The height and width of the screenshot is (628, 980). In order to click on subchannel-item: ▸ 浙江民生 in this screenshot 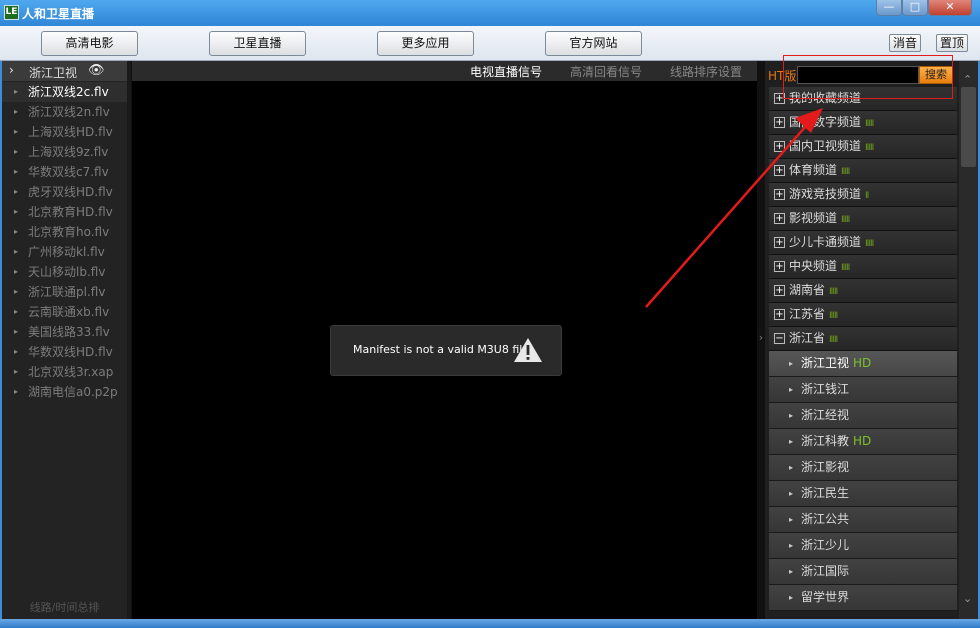, I will do `click(863, 494)`.